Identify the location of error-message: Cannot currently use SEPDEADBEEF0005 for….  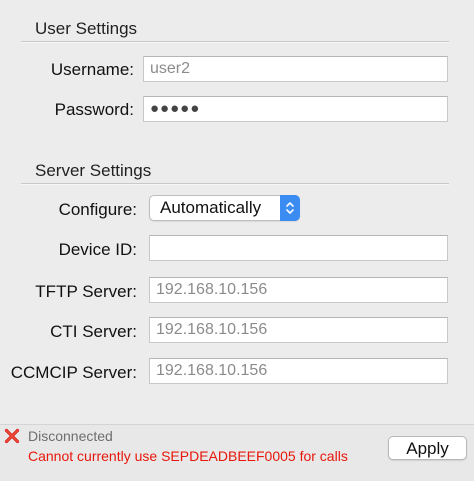
(188, 456).